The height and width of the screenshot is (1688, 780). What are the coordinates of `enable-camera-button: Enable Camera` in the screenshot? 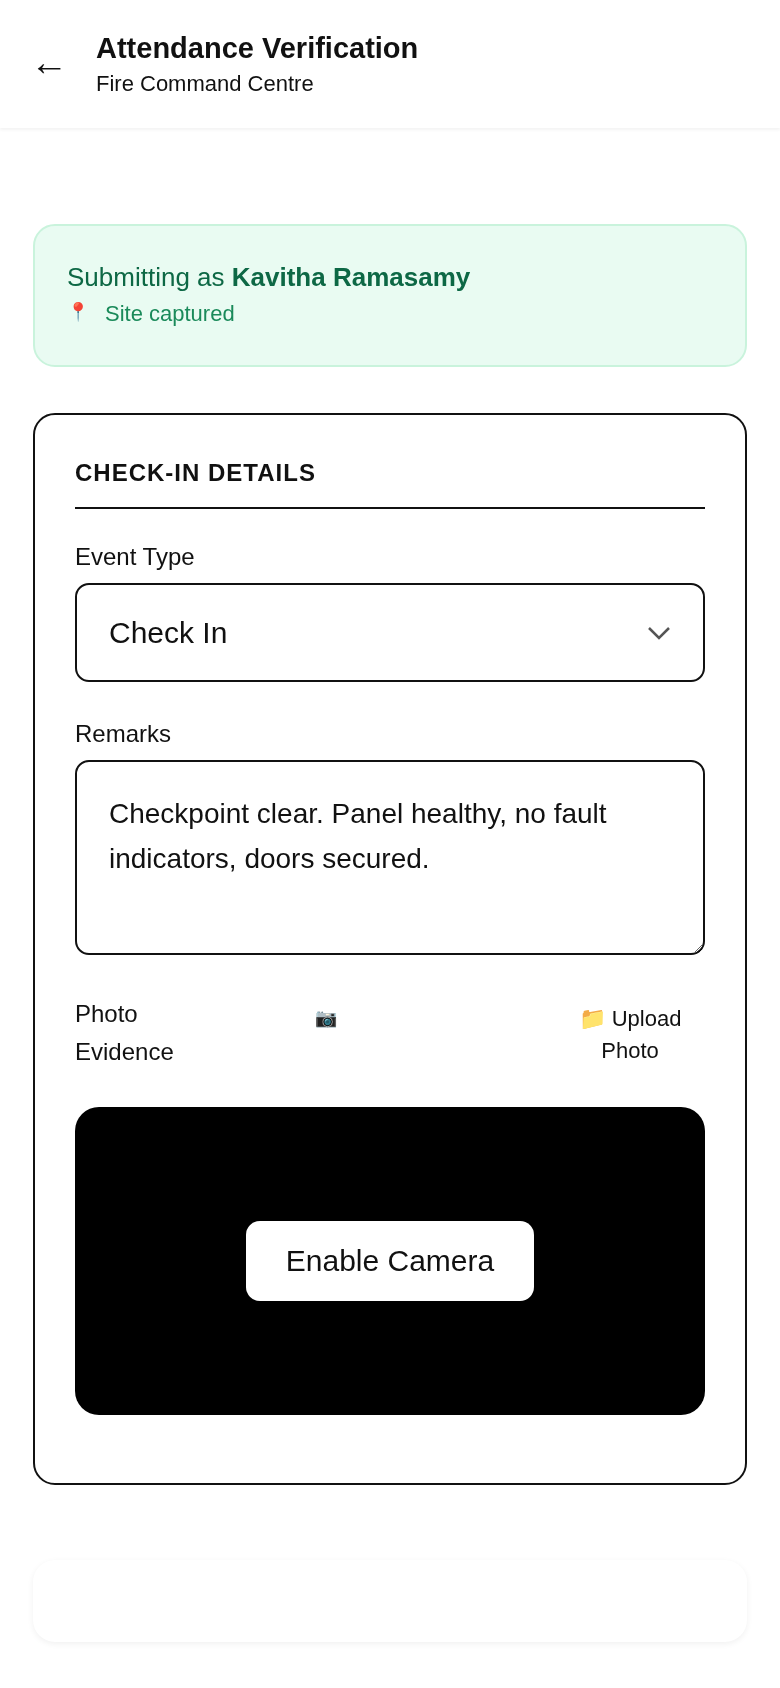 It's located at (390, 1261).